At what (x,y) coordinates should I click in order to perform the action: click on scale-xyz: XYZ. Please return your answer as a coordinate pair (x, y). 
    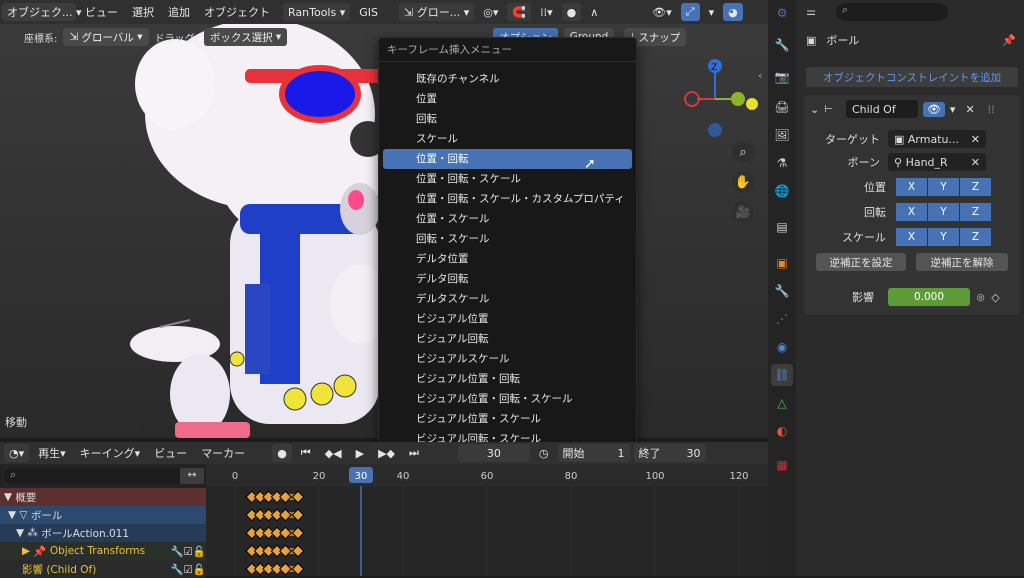
    Looking at the image, I should click on (944, 237).